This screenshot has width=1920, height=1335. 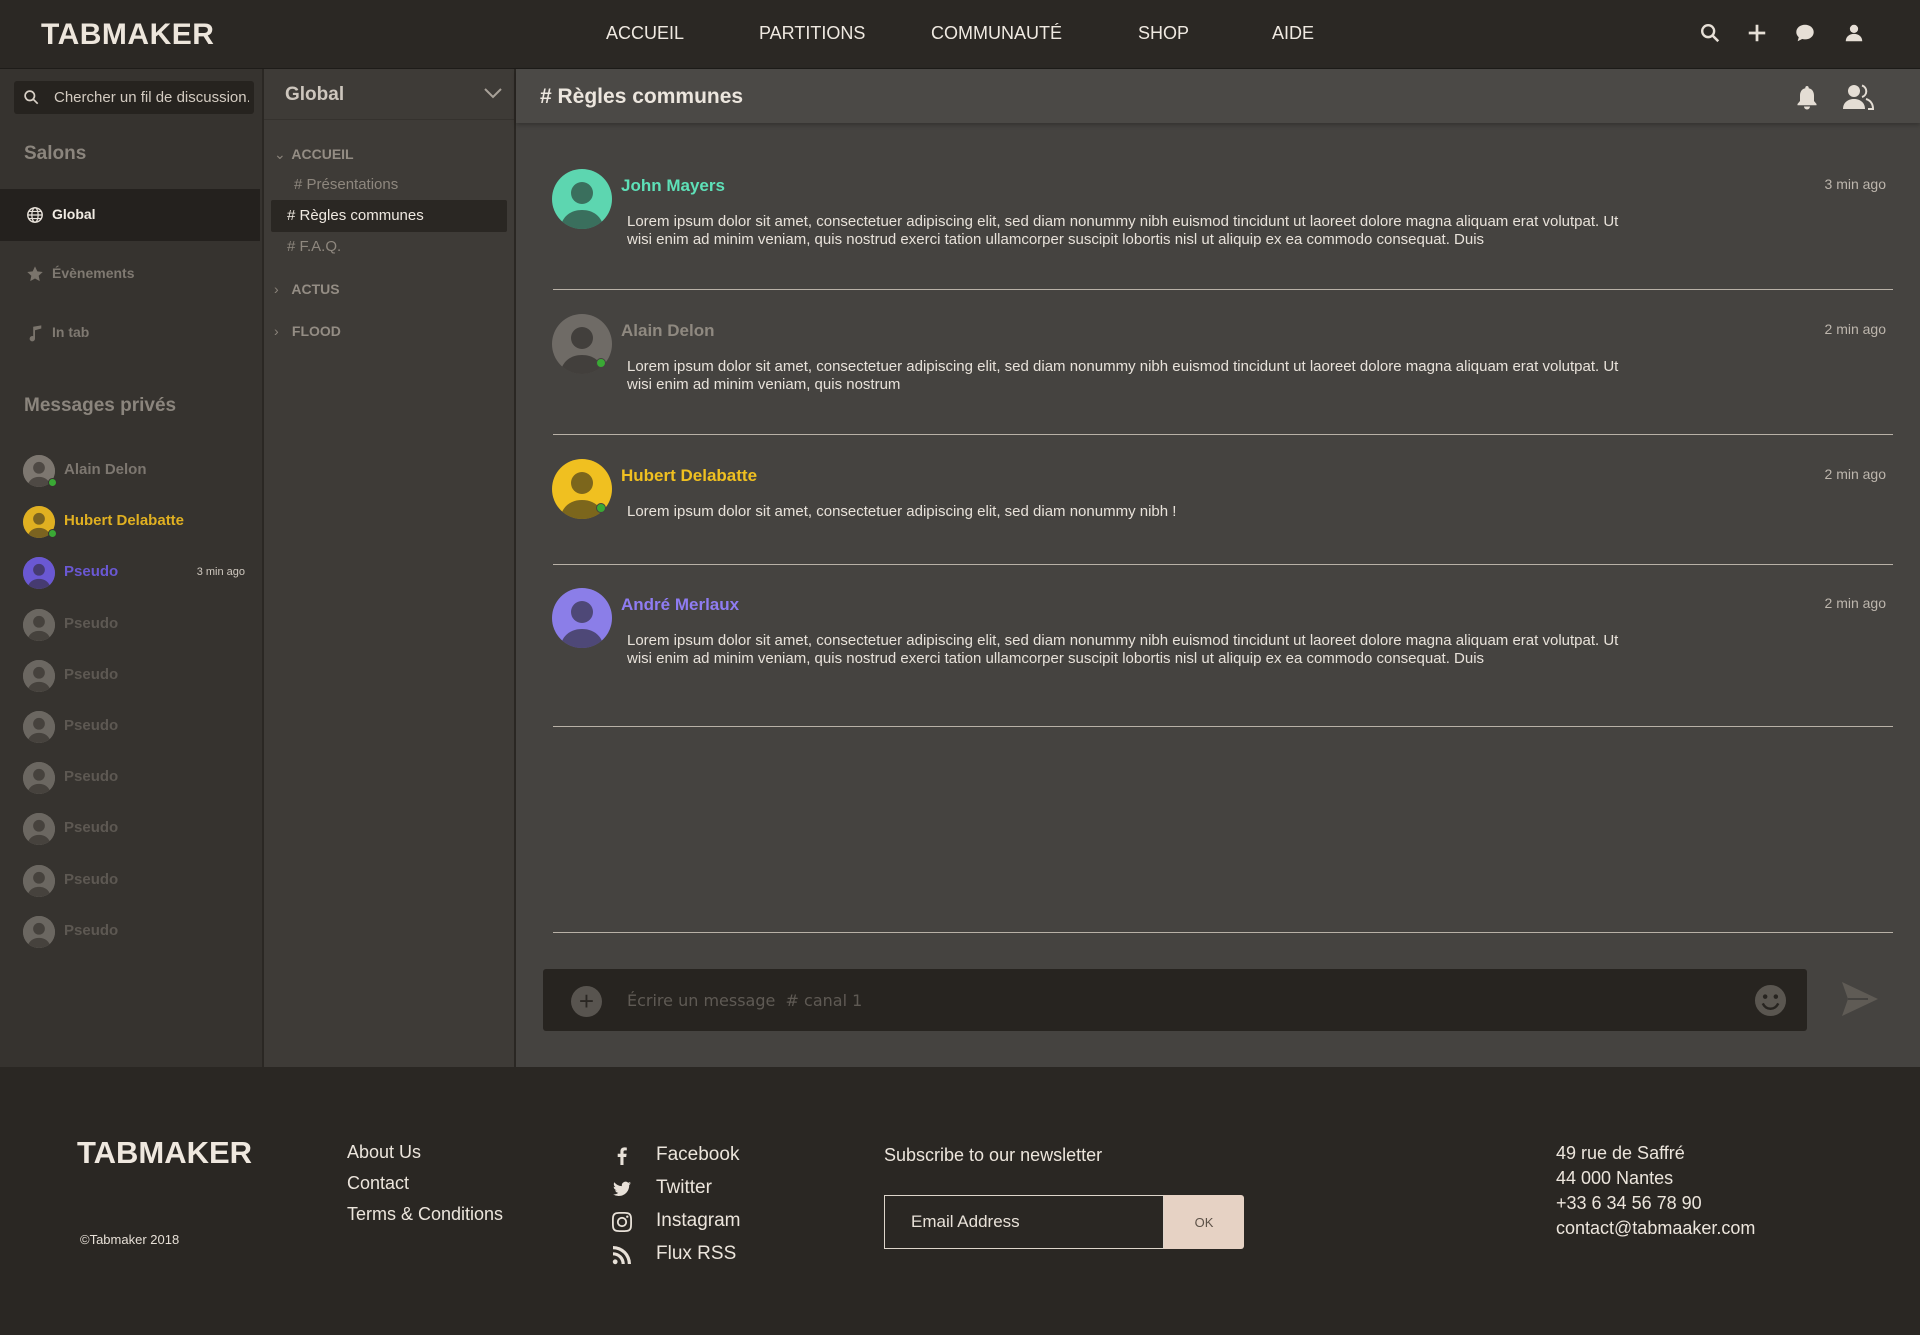 What do you see at coordinates (316, 331) in the screenshot?
I see `category-label: FLOOD` at bounding box center [316, 331].